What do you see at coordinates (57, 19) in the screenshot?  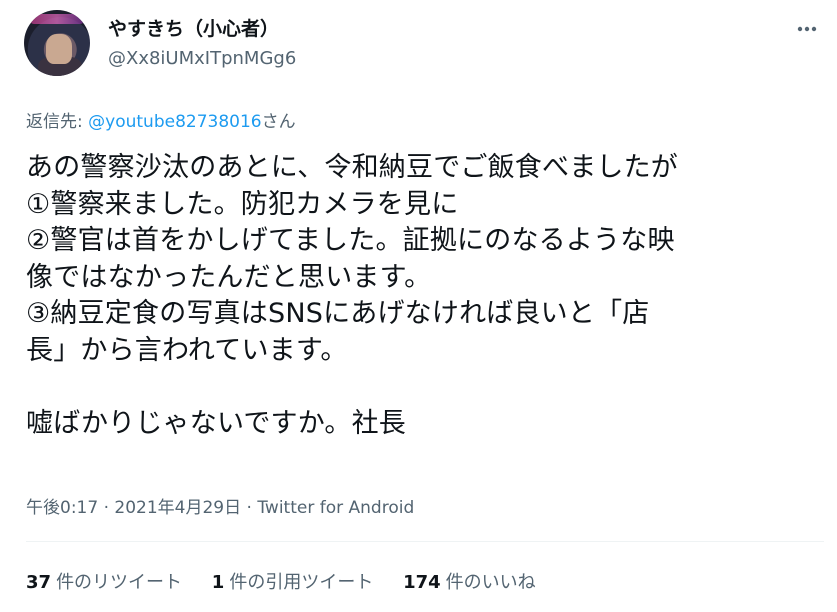 I see `avatar-background-light` at bounding box center [57, 19].